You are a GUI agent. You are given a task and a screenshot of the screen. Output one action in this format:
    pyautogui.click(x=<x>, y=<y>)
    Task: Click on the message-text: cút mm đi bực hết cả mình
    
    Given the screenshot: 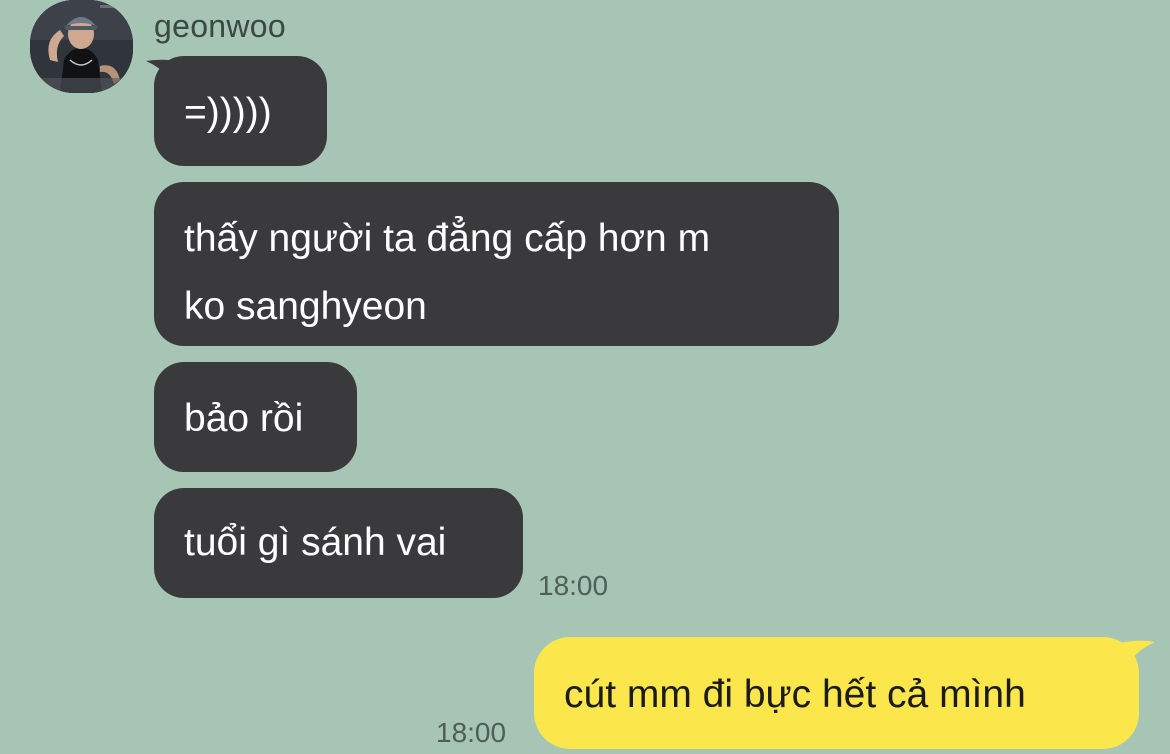 What is the action you would take?
    pyautogui.click(x=795, y=694)
    